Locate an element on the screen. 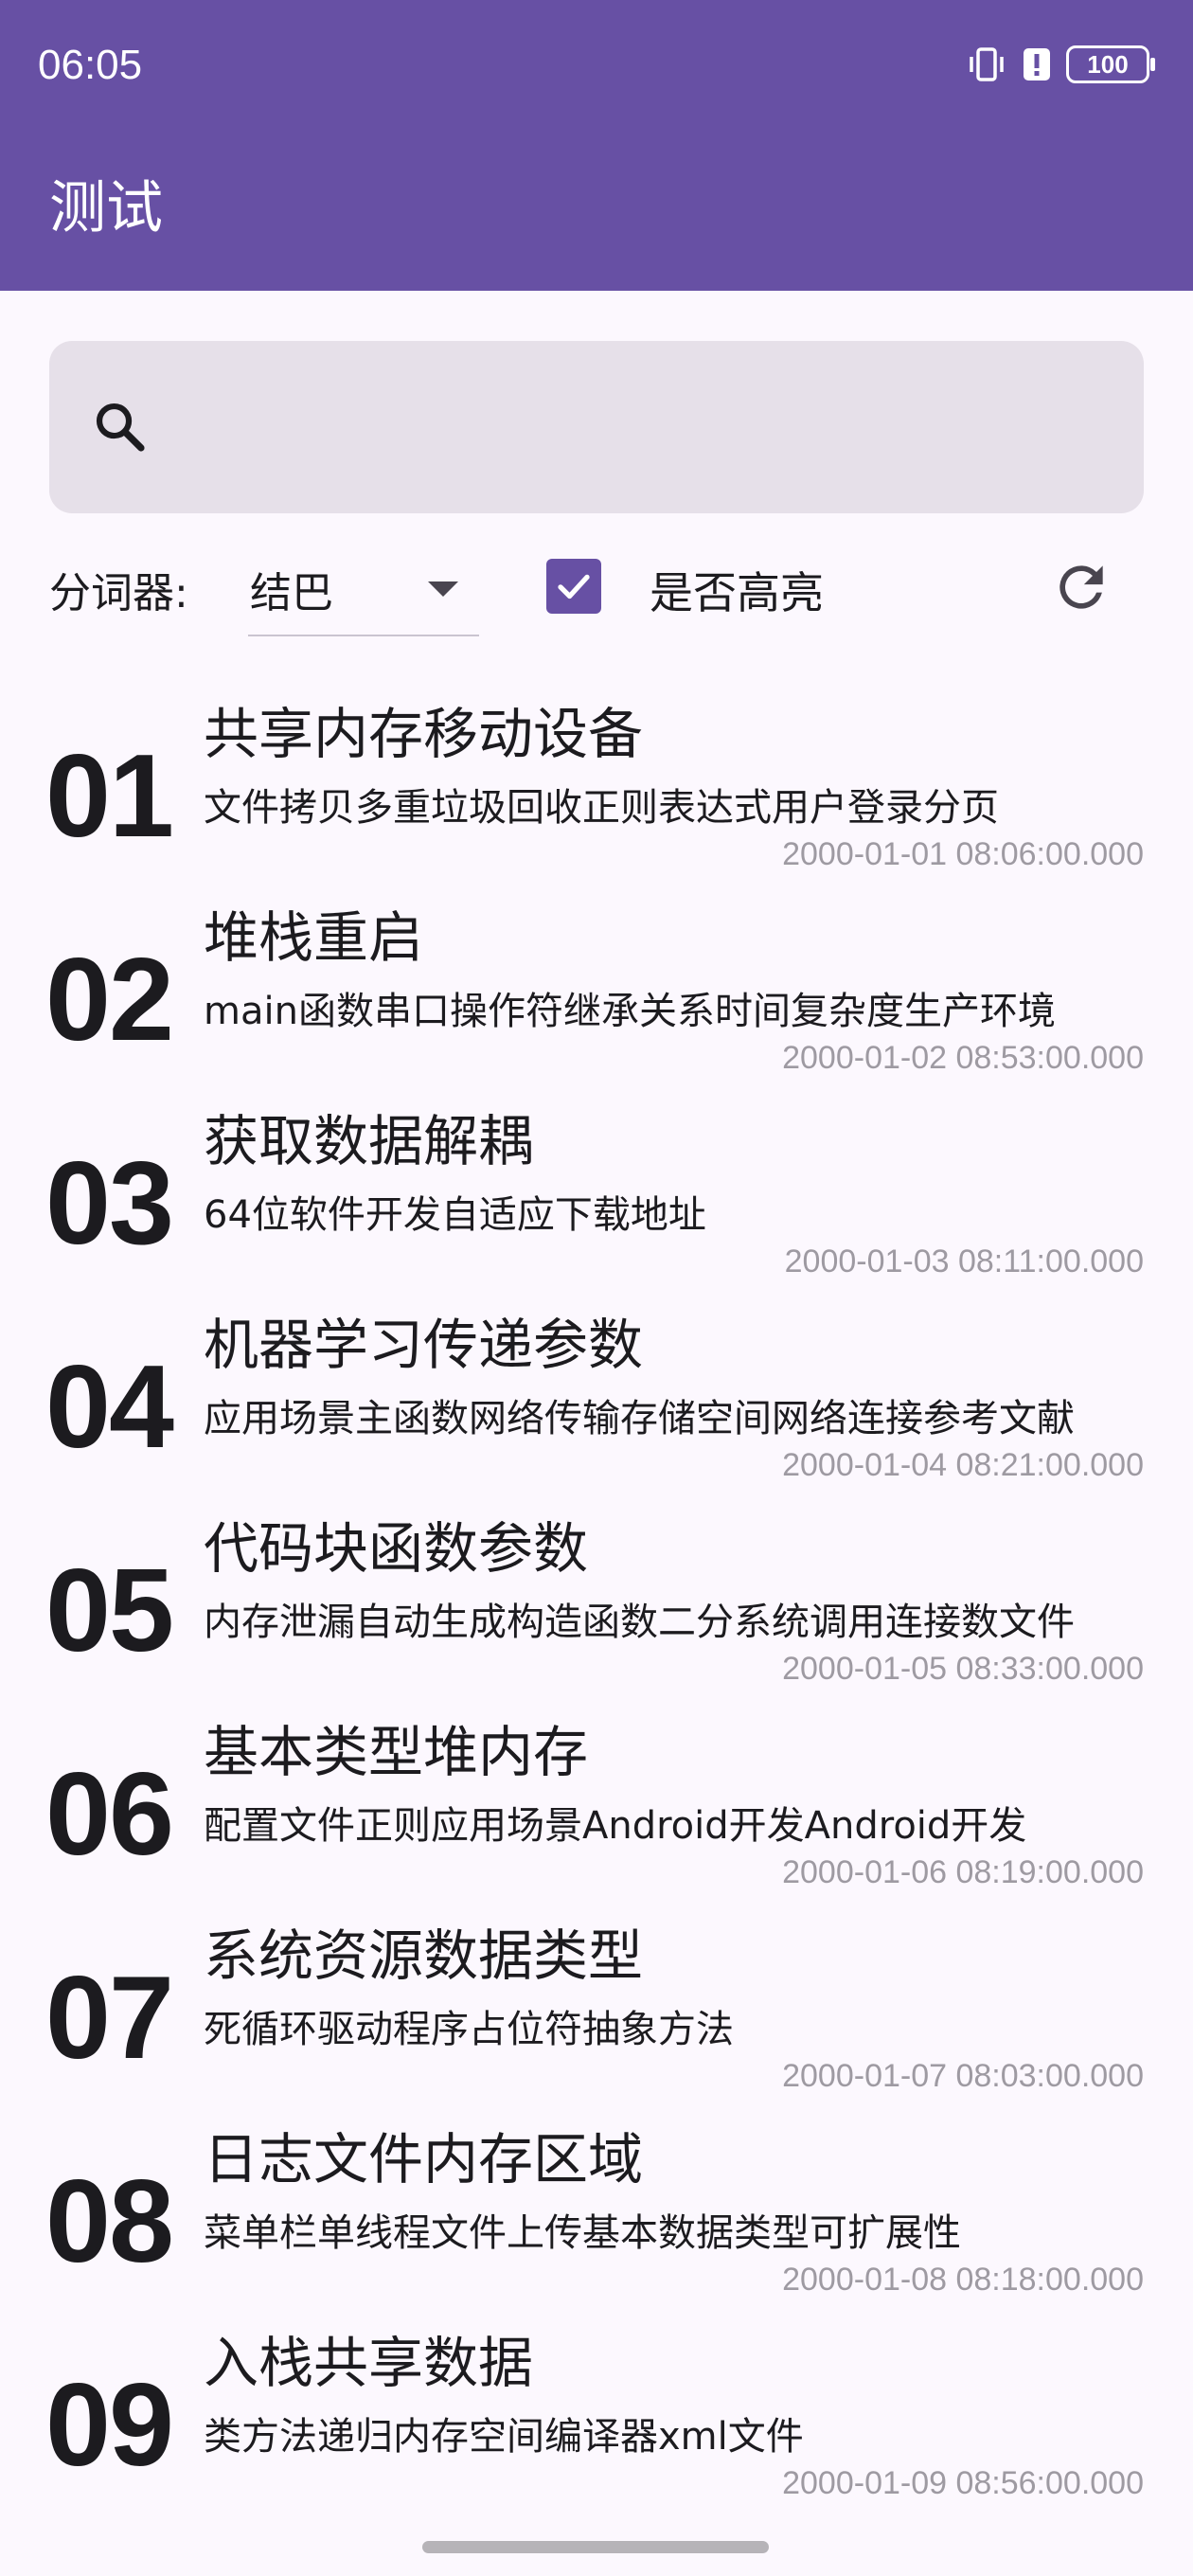  item-date: 2000-01-08 08:18:00.000 is located at coordinates (963, 2280).